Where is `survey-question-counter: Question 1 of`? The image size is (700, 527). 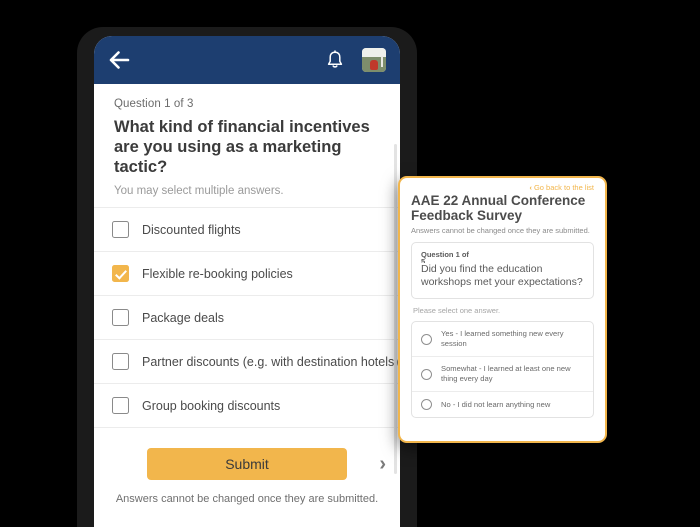
survey-question-counter: Question 1 of is located at coordinates (445, 254).